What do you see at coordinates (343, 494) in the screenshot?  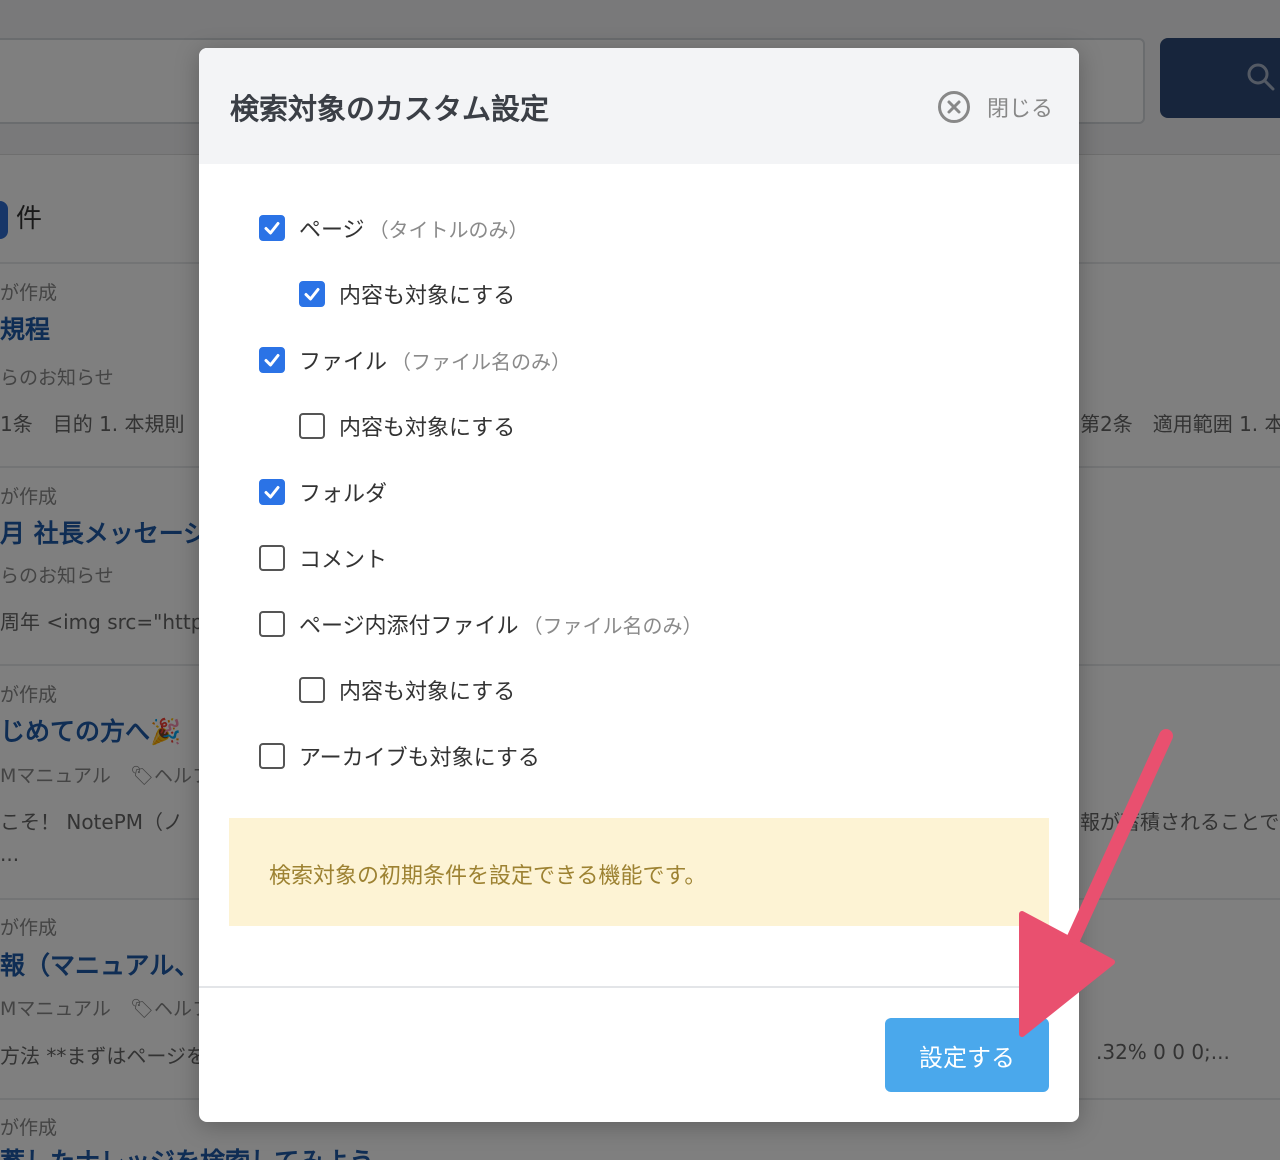 I see `option-label: フォルダ` at bounding box center [343, 494].